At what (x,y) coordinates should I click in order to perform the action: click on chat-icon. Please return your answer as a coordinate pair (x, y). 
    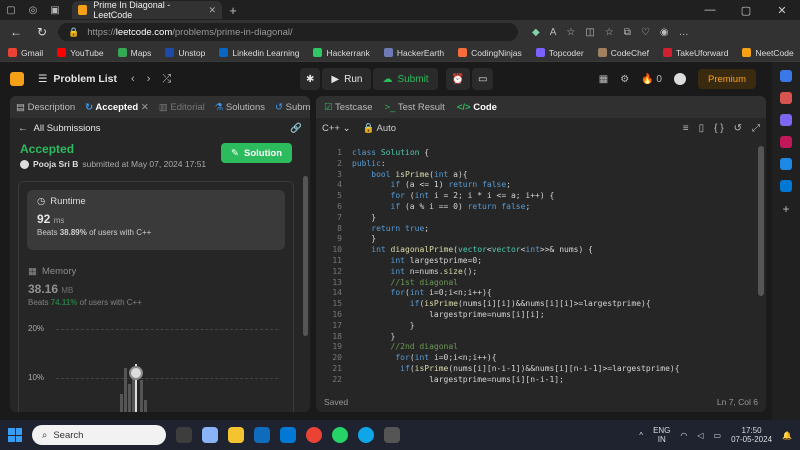
    Looking at the image, I should click on (210, 435).